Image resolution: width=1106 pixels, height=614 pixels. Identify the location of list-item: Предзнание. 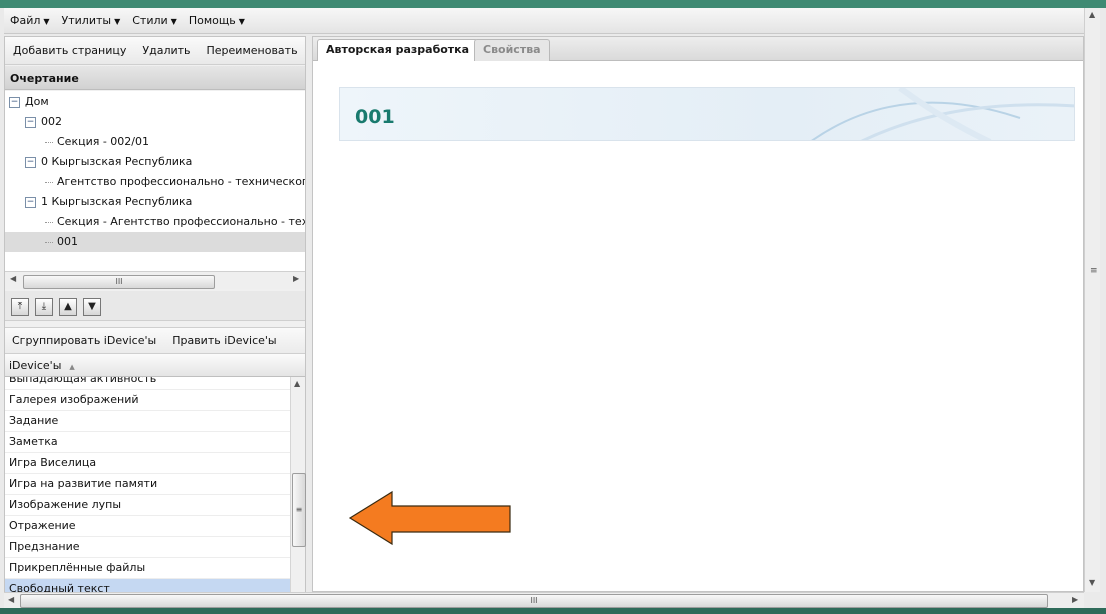
(147, 547).